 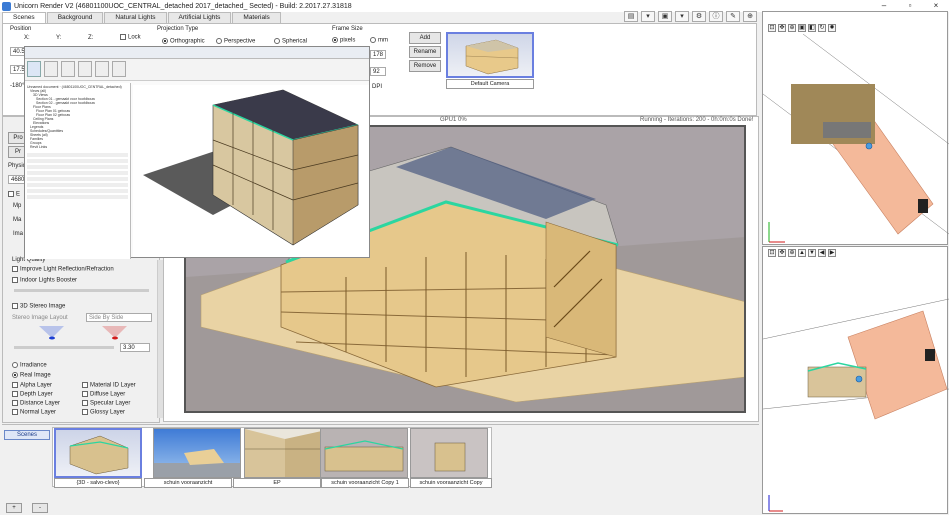 I want to click on dpi-label: DPI, so click(x=377, y=87).